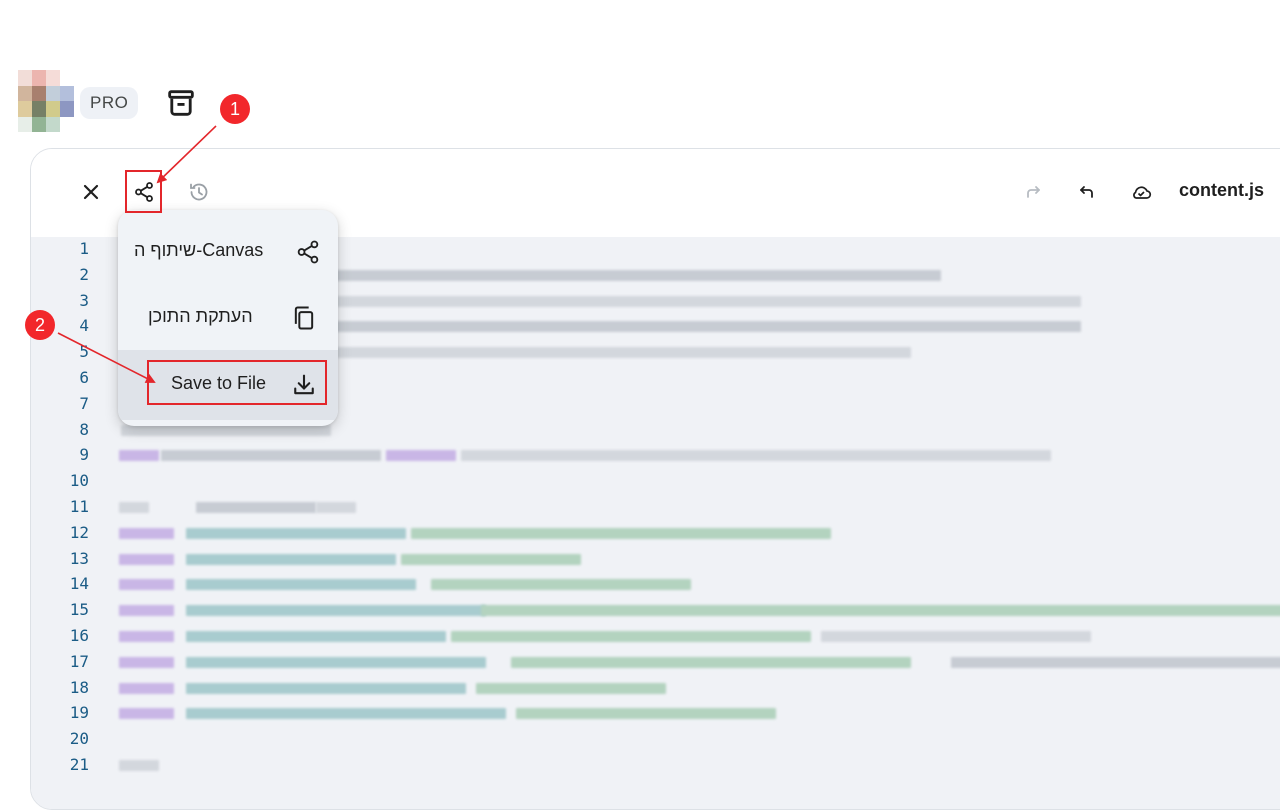 This screenshot has height=810, width=1280. Describe the element at coordinates (84, 455) in the screenshot. I see `line-number: 9` at that location.